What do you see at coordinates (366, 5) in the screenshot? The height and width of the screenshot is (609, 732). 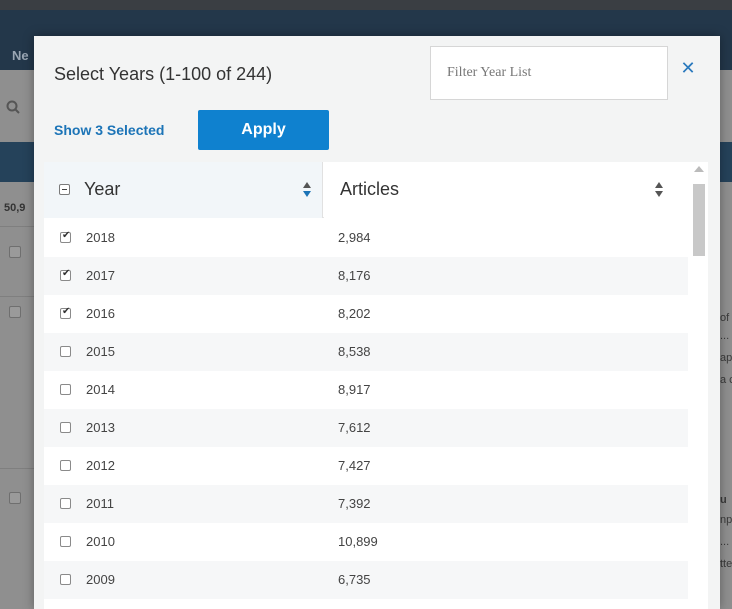 I see `background-topbar` at bounding box center [366, 5].